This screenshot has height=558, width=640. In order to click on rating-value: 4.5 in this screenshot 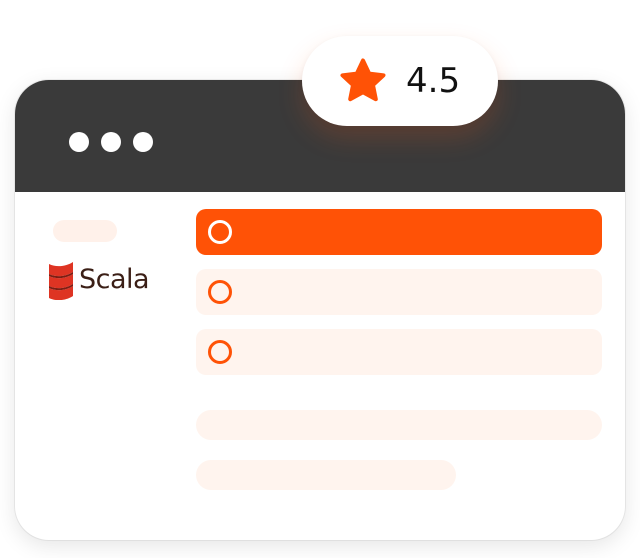, I will do `click(433, 81)`.